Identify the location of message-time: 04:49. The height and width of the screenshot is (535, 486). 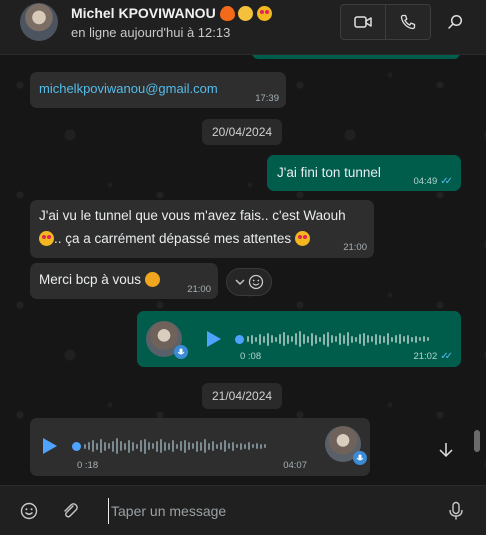
(425, 181).